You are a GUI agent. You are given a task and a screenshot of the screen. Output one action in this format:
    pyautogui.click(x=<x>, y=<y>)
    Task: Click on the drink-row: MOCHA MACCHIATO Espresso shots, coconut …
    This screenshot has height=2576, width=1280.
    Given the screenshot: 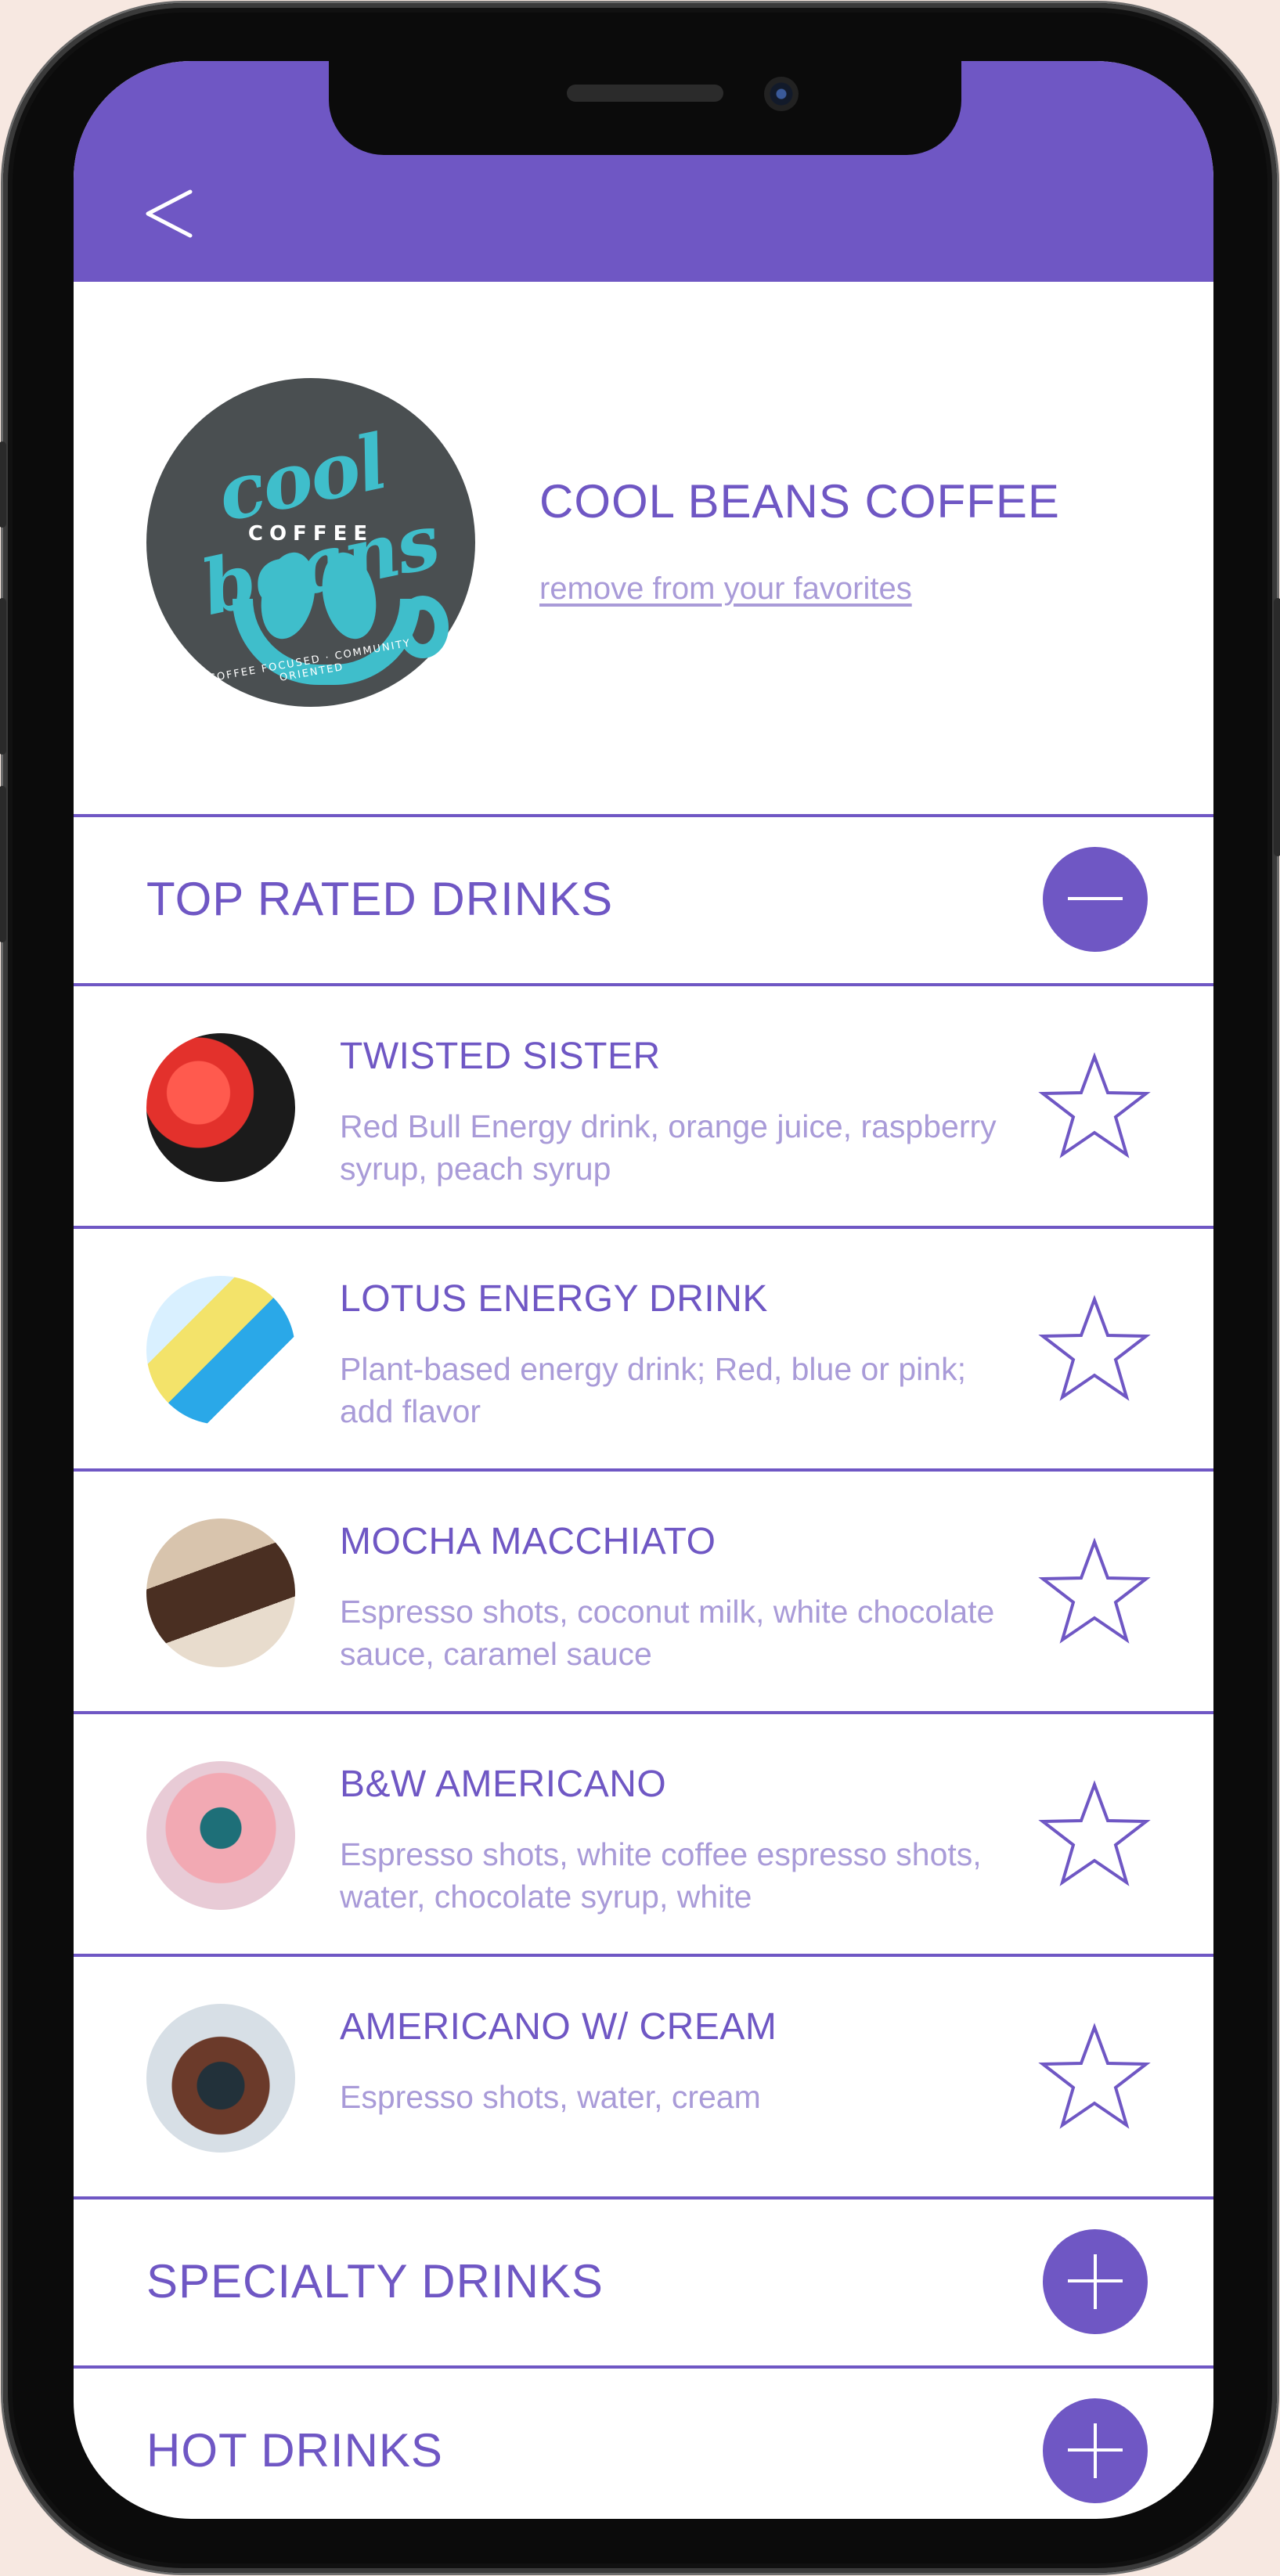 What is the action you would take?
    pyautogui.click(x=643, y=1589)
    